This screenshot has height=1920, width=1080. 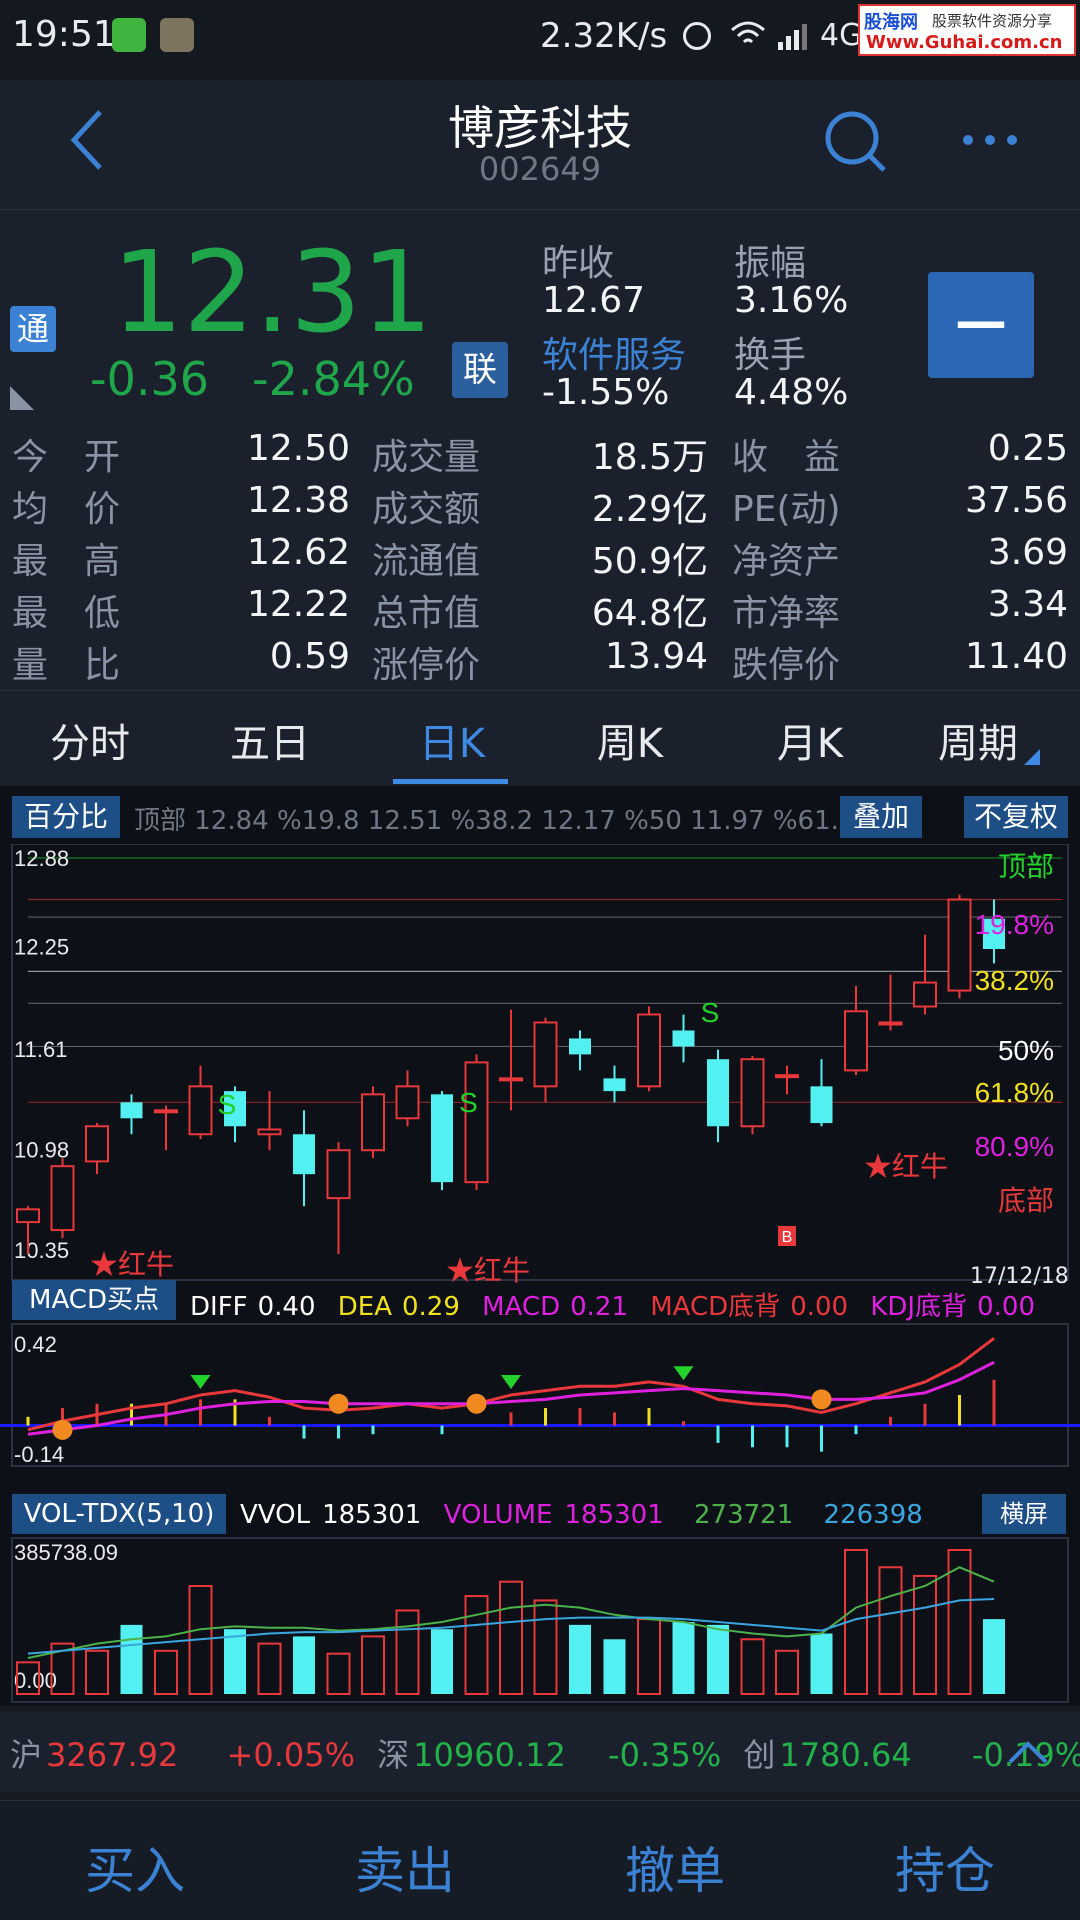 I want to click on tong-badge: 通, so click(x=33, y=329).